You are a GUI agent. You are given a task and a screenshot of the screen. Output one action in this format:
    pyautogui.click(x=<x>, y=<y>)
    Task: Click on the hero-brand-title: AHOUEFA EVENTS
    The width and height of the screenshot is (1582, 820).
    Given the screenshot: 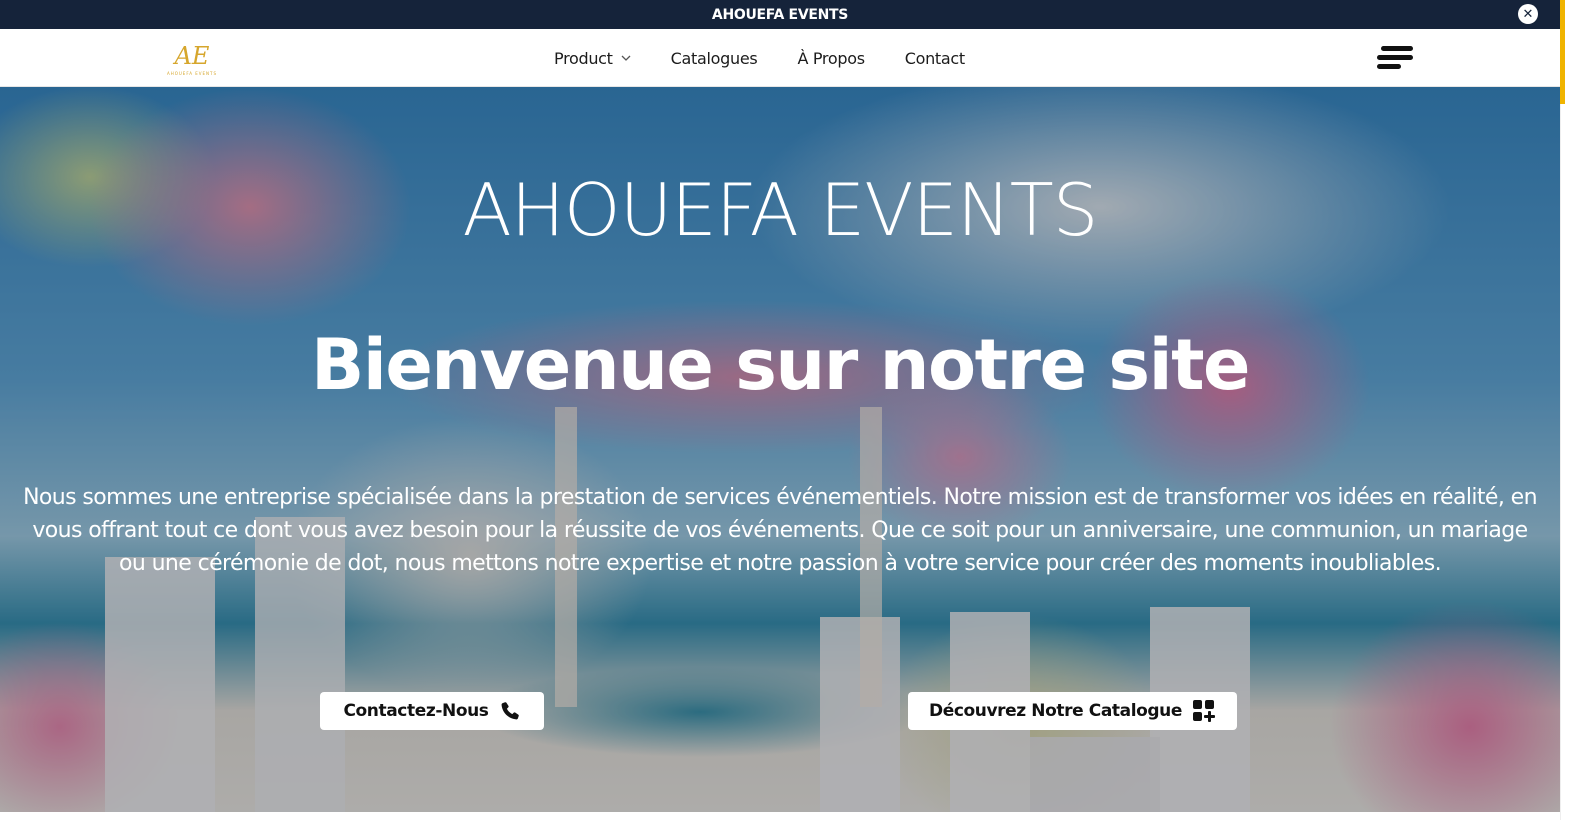 What is the action you would take?
    pyautogui.click(x=780, y=210)
    